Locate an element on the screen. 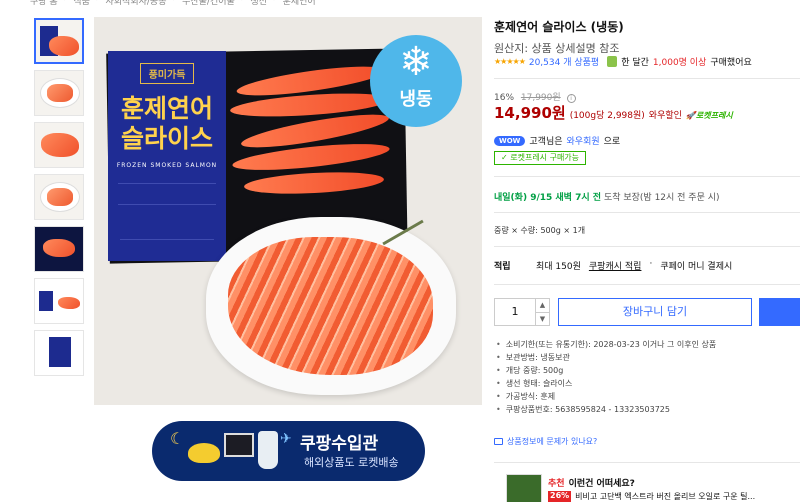 Image resolution: width=800 pixels, height=502 pixels. list-item: 생선 형태: 슬라이스 is located at coordinates (606, 383).